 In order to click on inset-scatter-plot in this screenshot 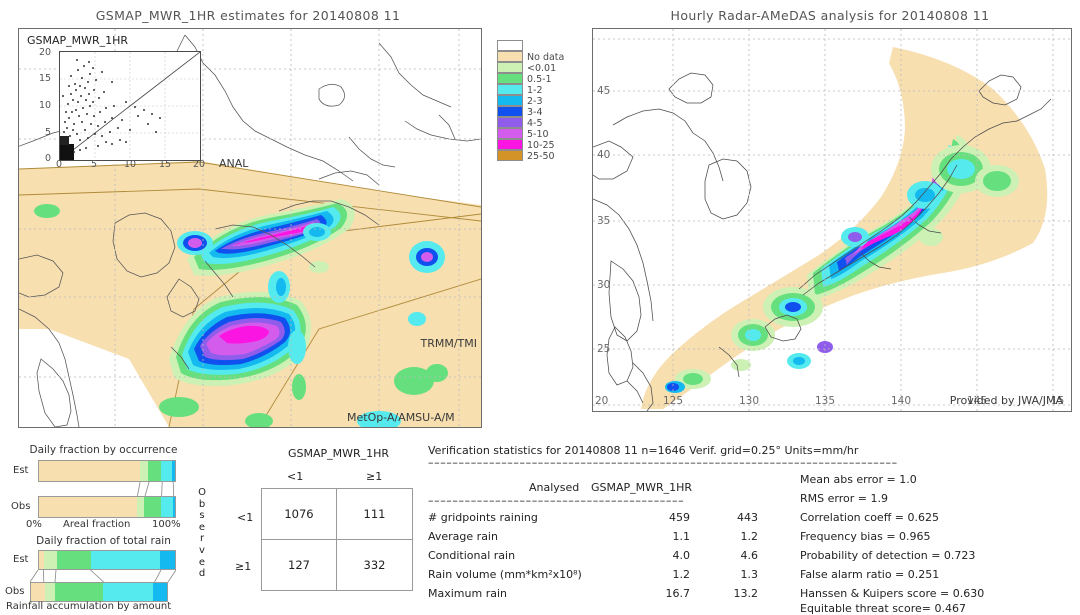, I will do `click(130, 106)`.